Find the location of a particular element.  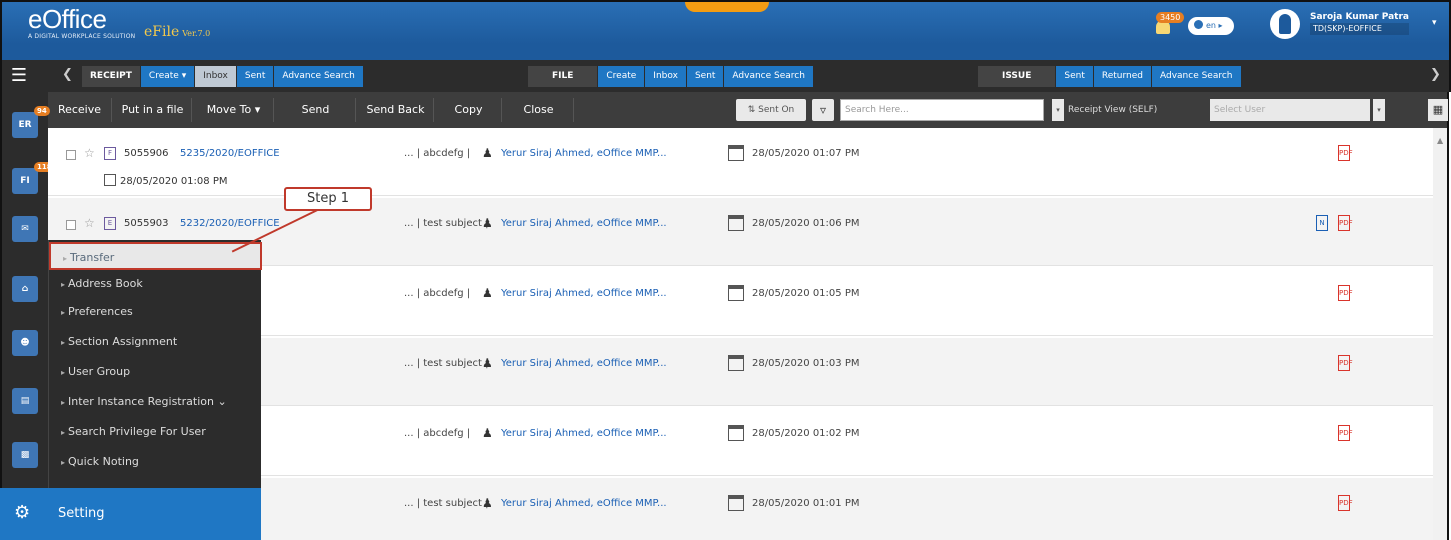

menu-item-inter-instance-registration: Inter Instance Registration ⌄ is located at coordinates (155, 402).